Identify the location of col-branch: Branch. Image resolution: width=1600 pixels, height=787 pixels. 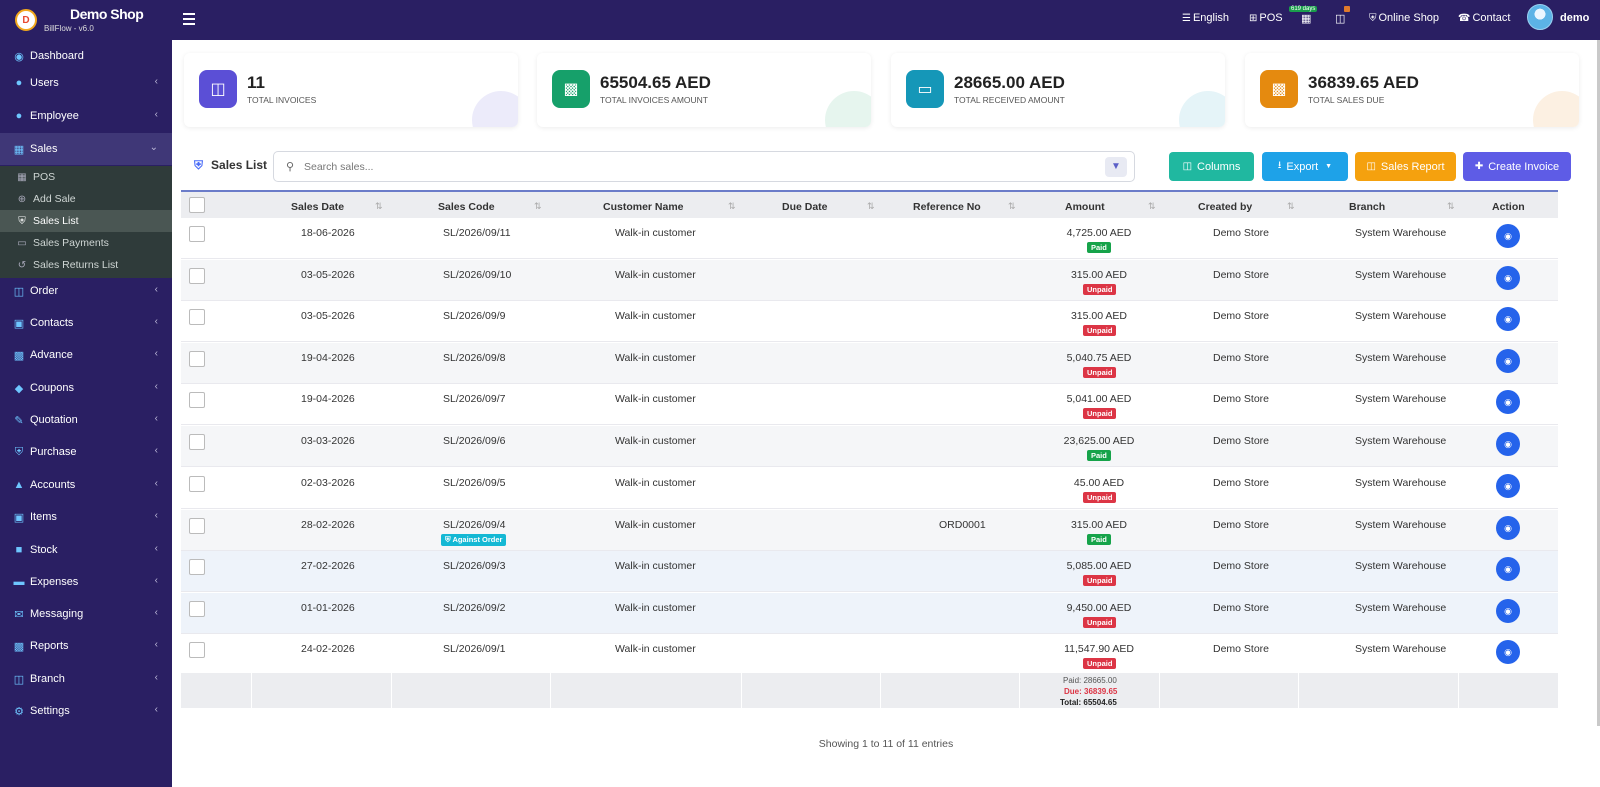
(1367, 207).